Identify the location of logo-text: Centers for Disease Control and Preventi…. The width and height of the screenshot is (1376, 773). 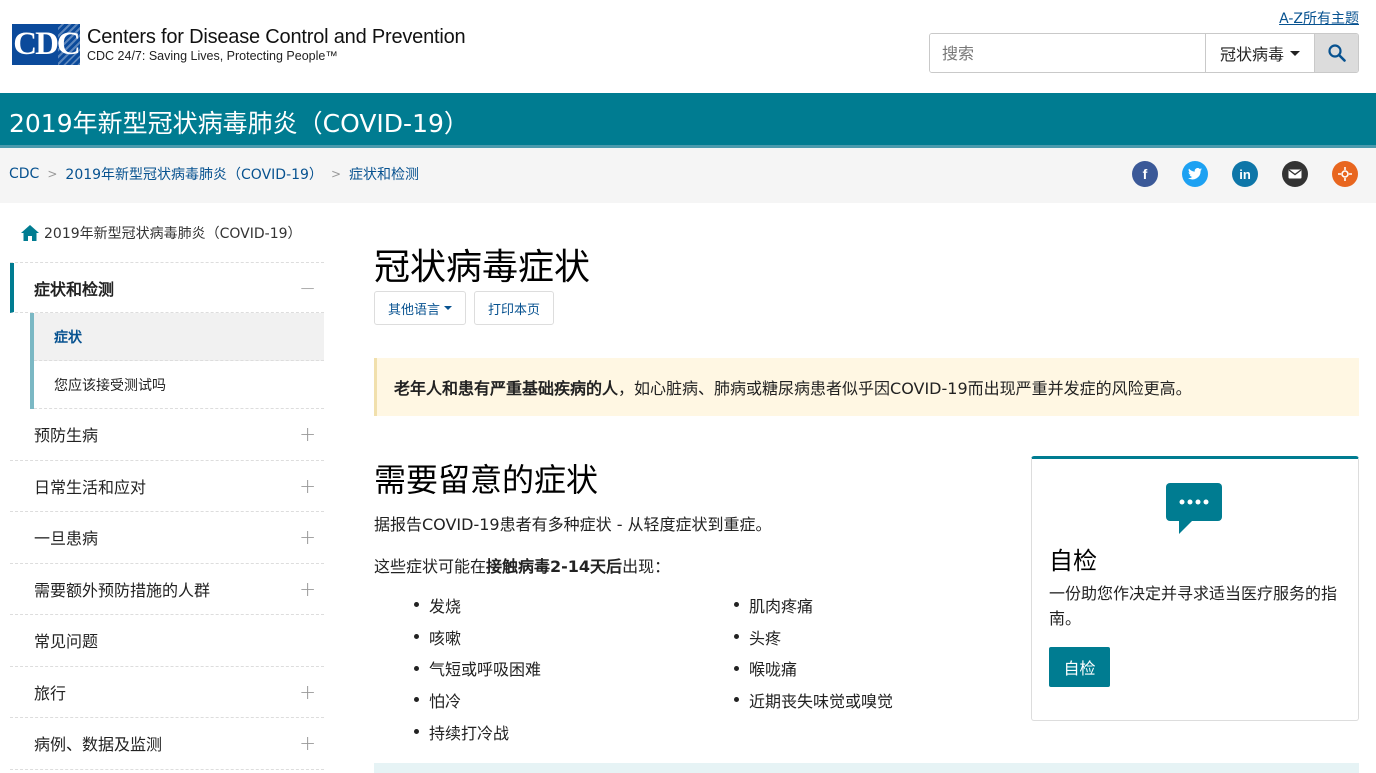
(276, 44).